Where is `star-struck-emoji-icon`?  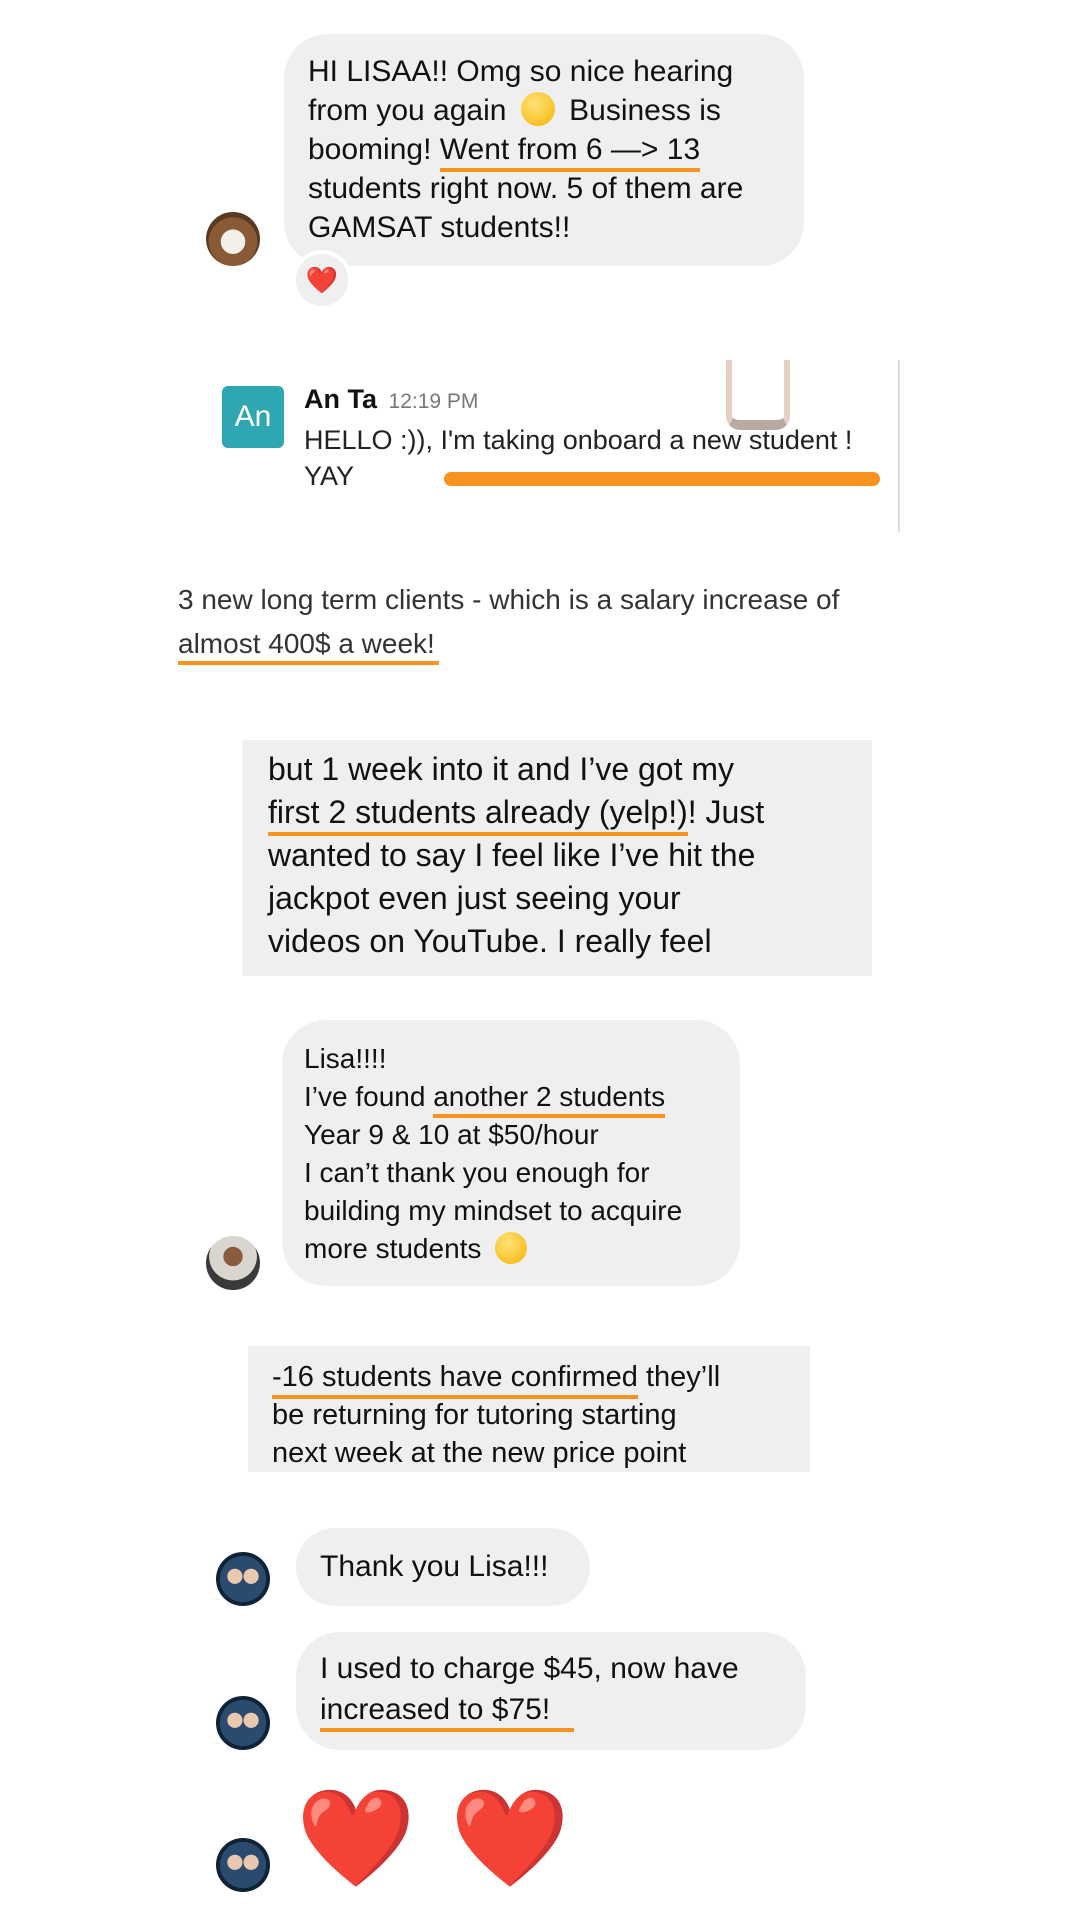 star-struck-emoji-icon is located at coordinates (537, 109).